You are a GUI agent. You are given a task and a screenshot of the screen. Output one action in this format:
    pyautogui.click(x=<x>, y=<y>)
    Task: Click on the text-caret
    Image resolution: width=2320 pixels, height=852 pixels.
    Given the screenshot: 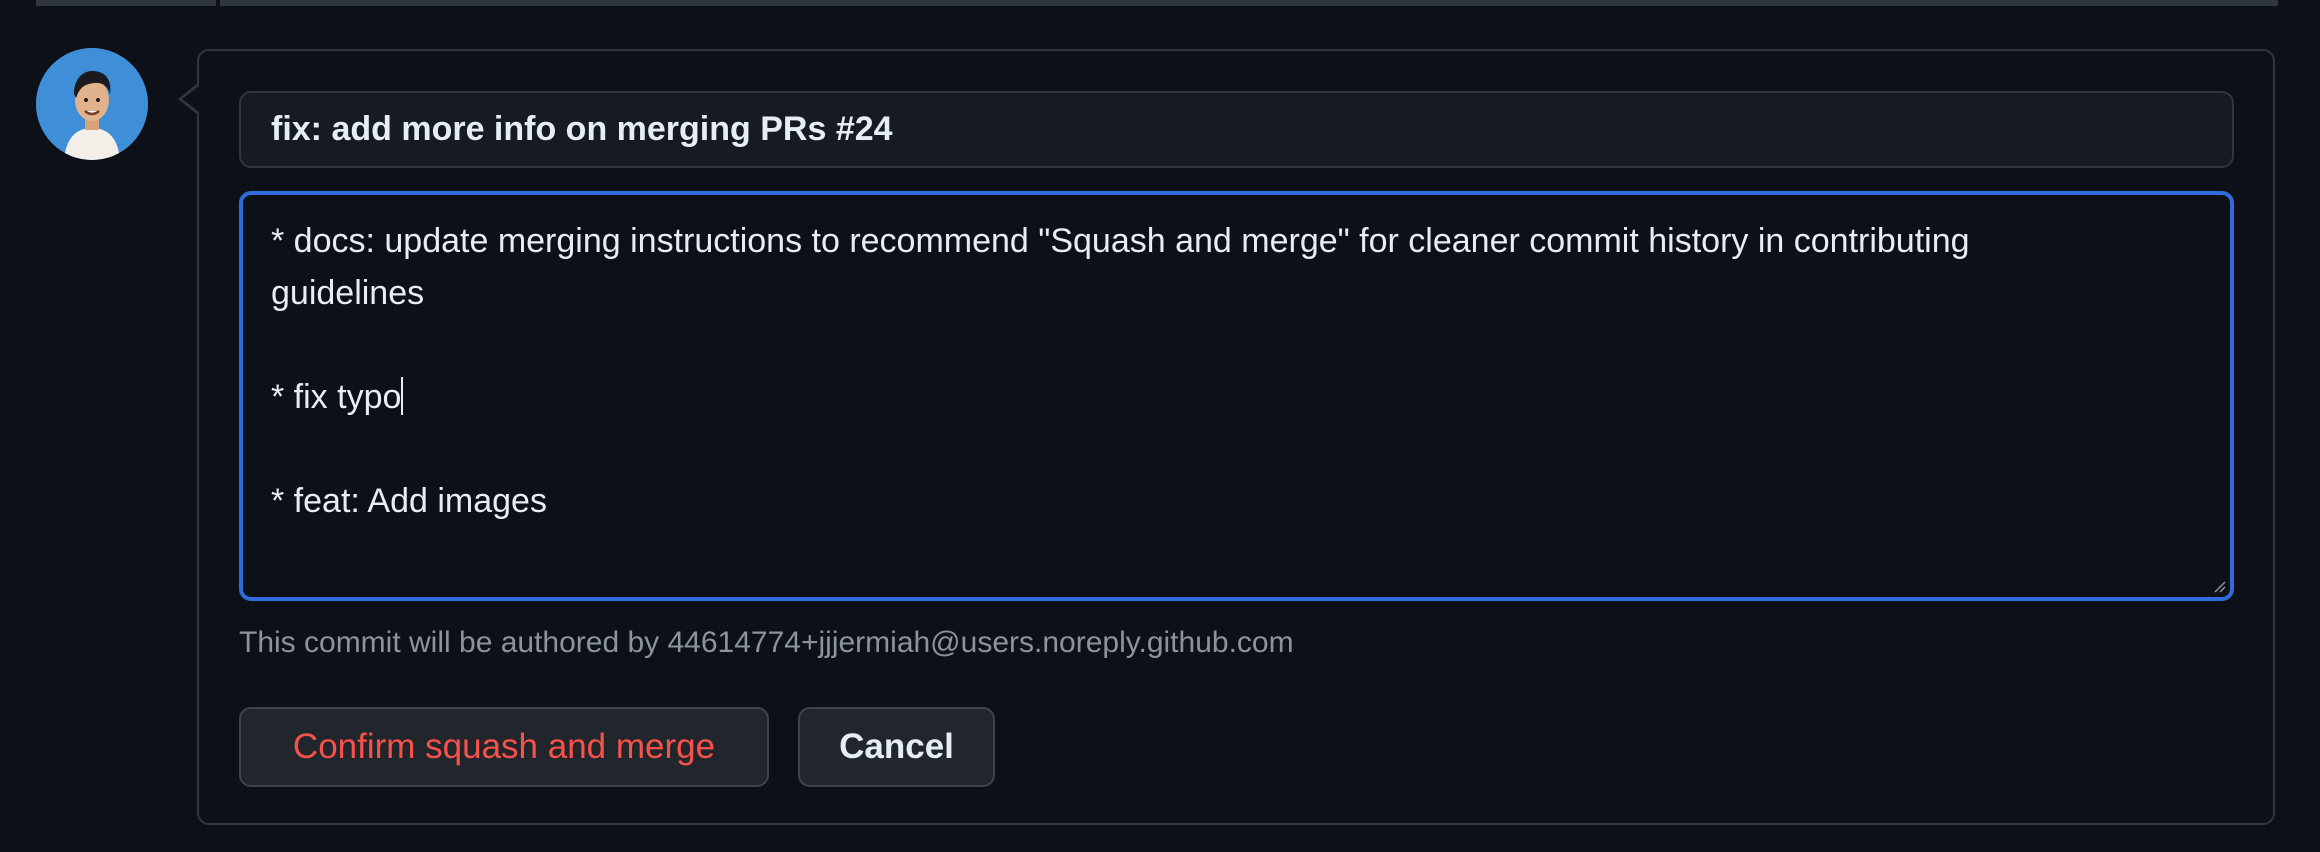 What is the action you would take?
    pyautogui.click(x=402, y=396)
    